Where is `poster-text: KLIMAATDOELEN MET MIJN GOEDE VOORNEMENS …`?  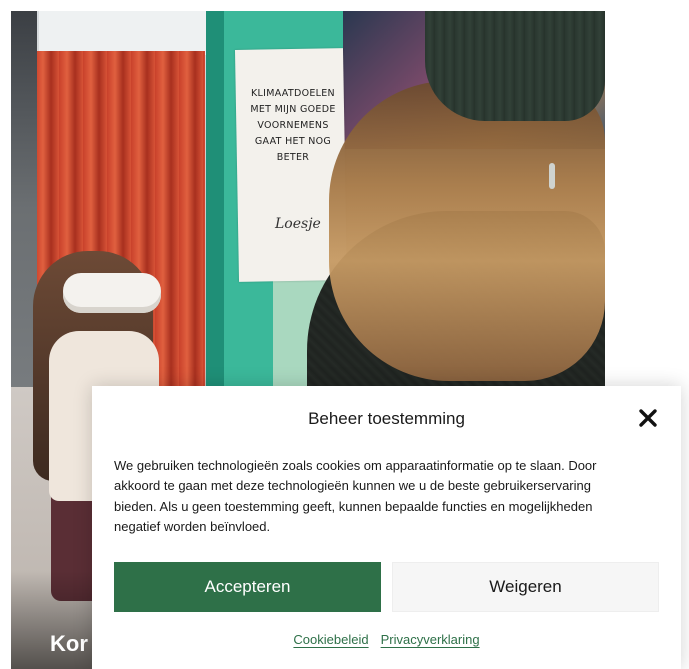 poster-text: KLIMAATDOELEN MET MIJN GOEDE VOORNEMENS … is located at coordinates (293, 125).